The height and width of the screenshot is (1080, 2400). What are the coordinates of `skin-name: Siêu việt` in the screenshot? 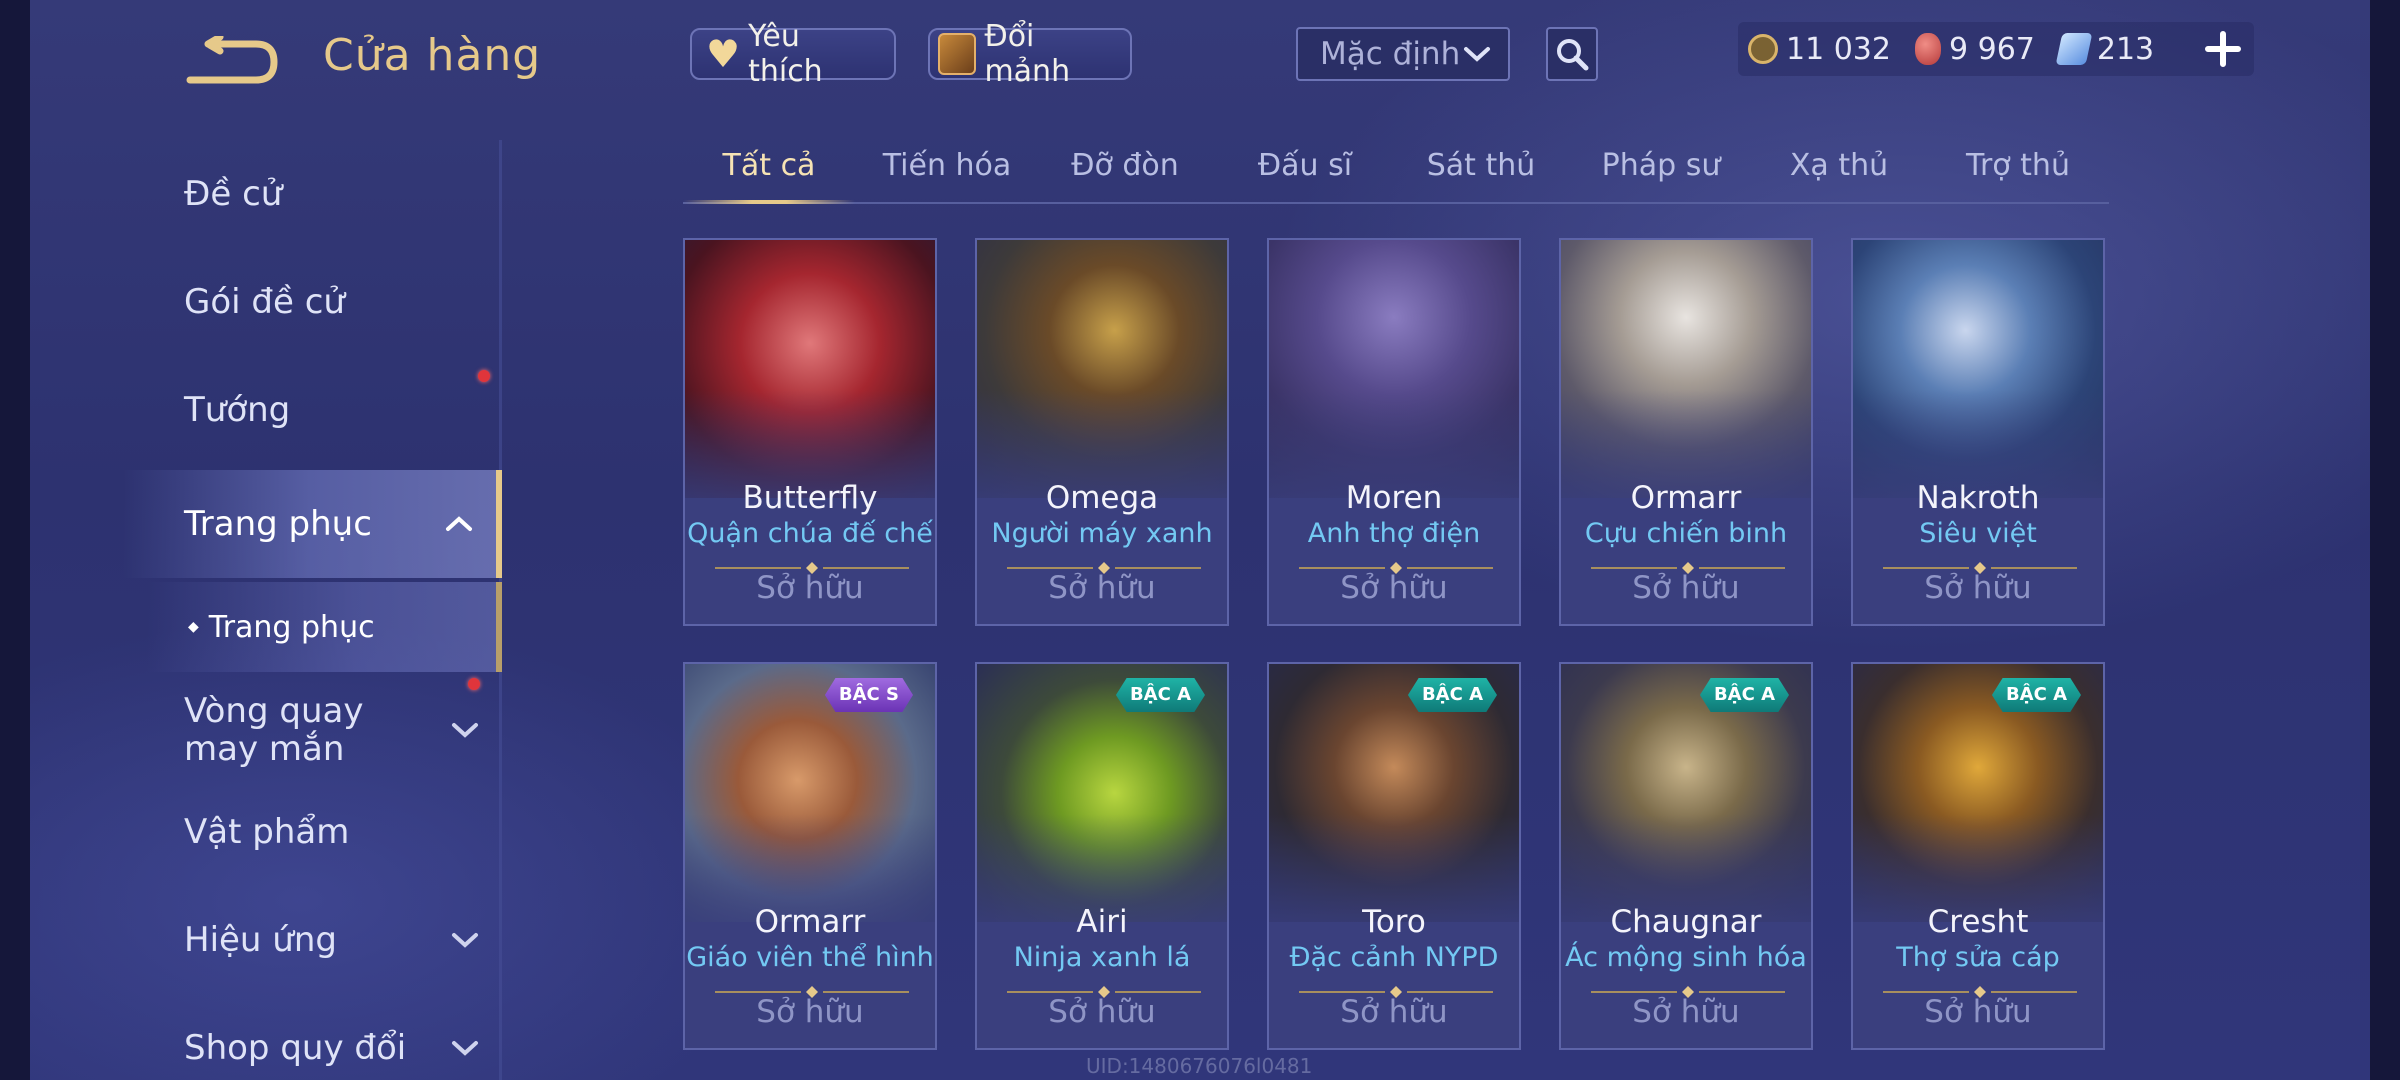 It's located at (1978, 533).